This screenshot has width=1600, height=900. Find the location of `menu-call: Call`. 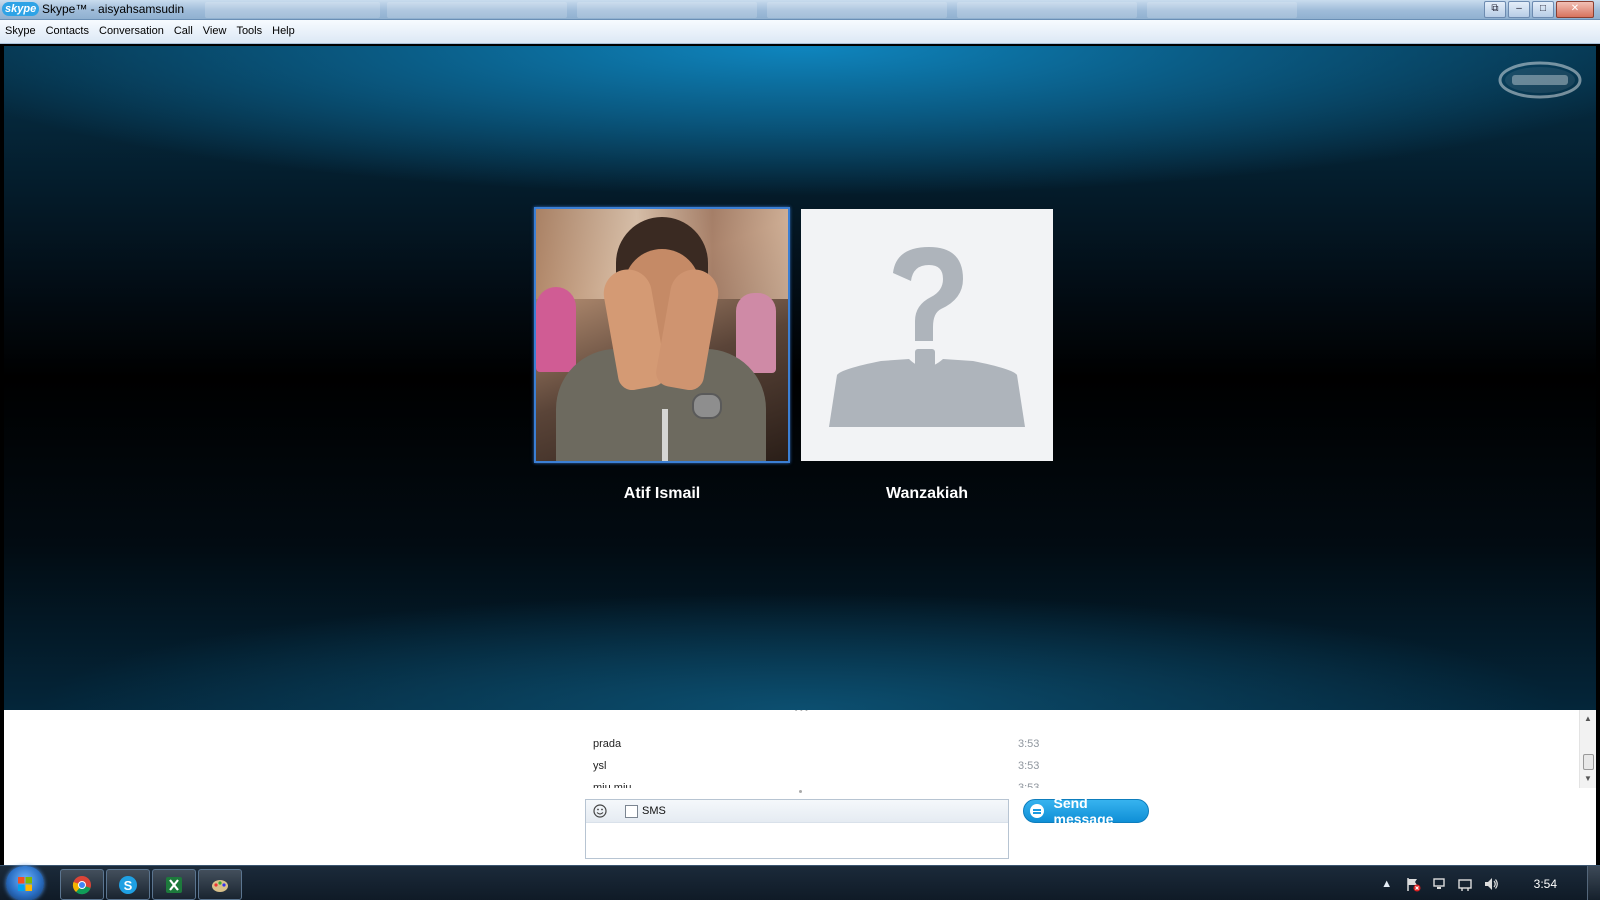

menu-call: Call is located at coordinates (183, 31).